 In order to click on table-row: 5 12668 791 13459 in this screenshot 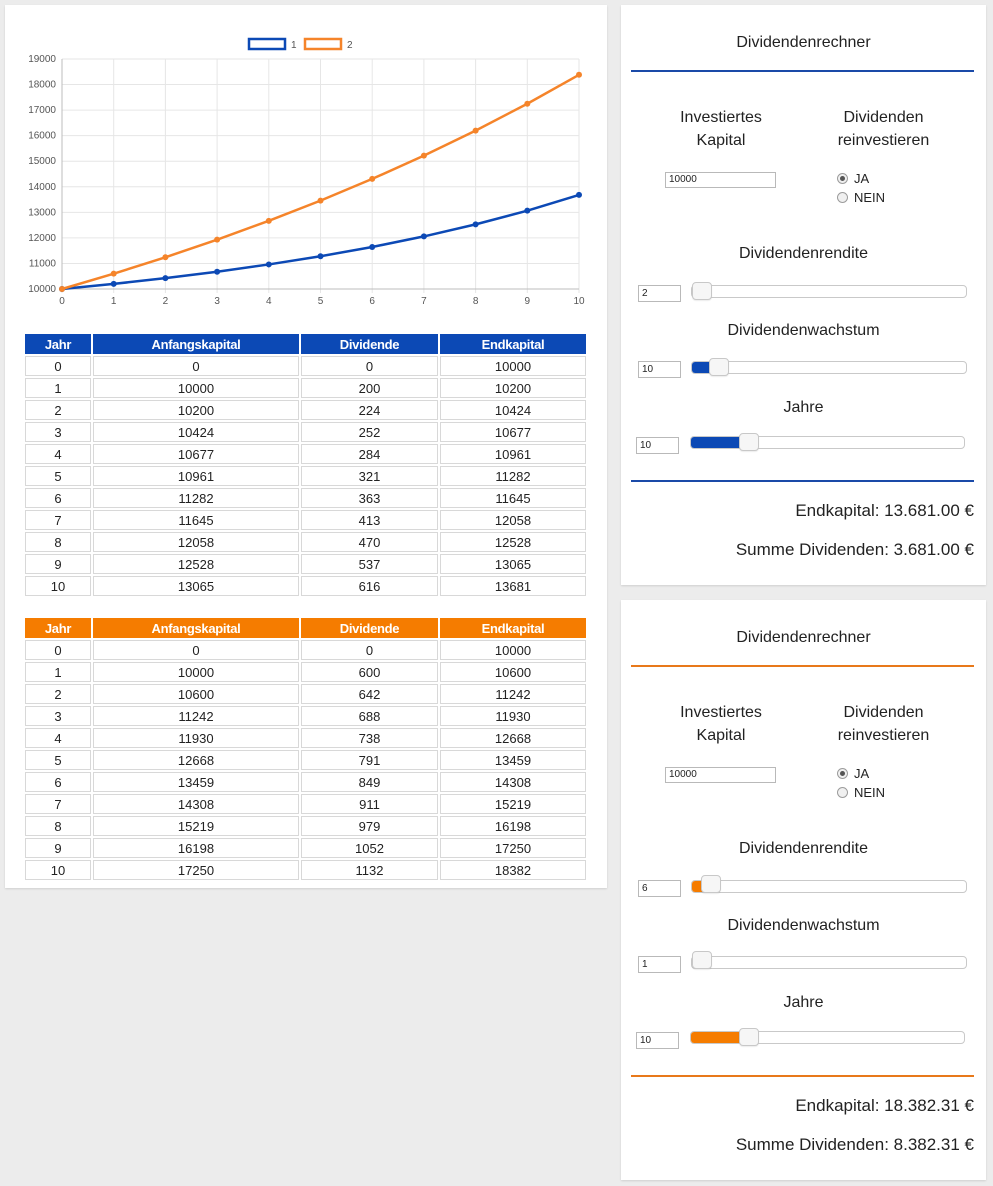, I will do `click(305, 760)`.